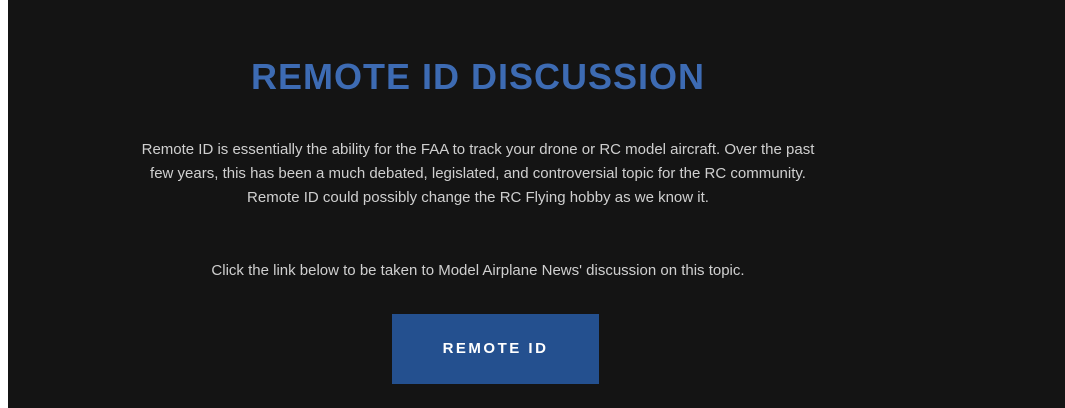  Describe the element at coordinates (478, 76) in the screenshot. I see `section-title: REMOTE ID DISCUSSION` at that location.